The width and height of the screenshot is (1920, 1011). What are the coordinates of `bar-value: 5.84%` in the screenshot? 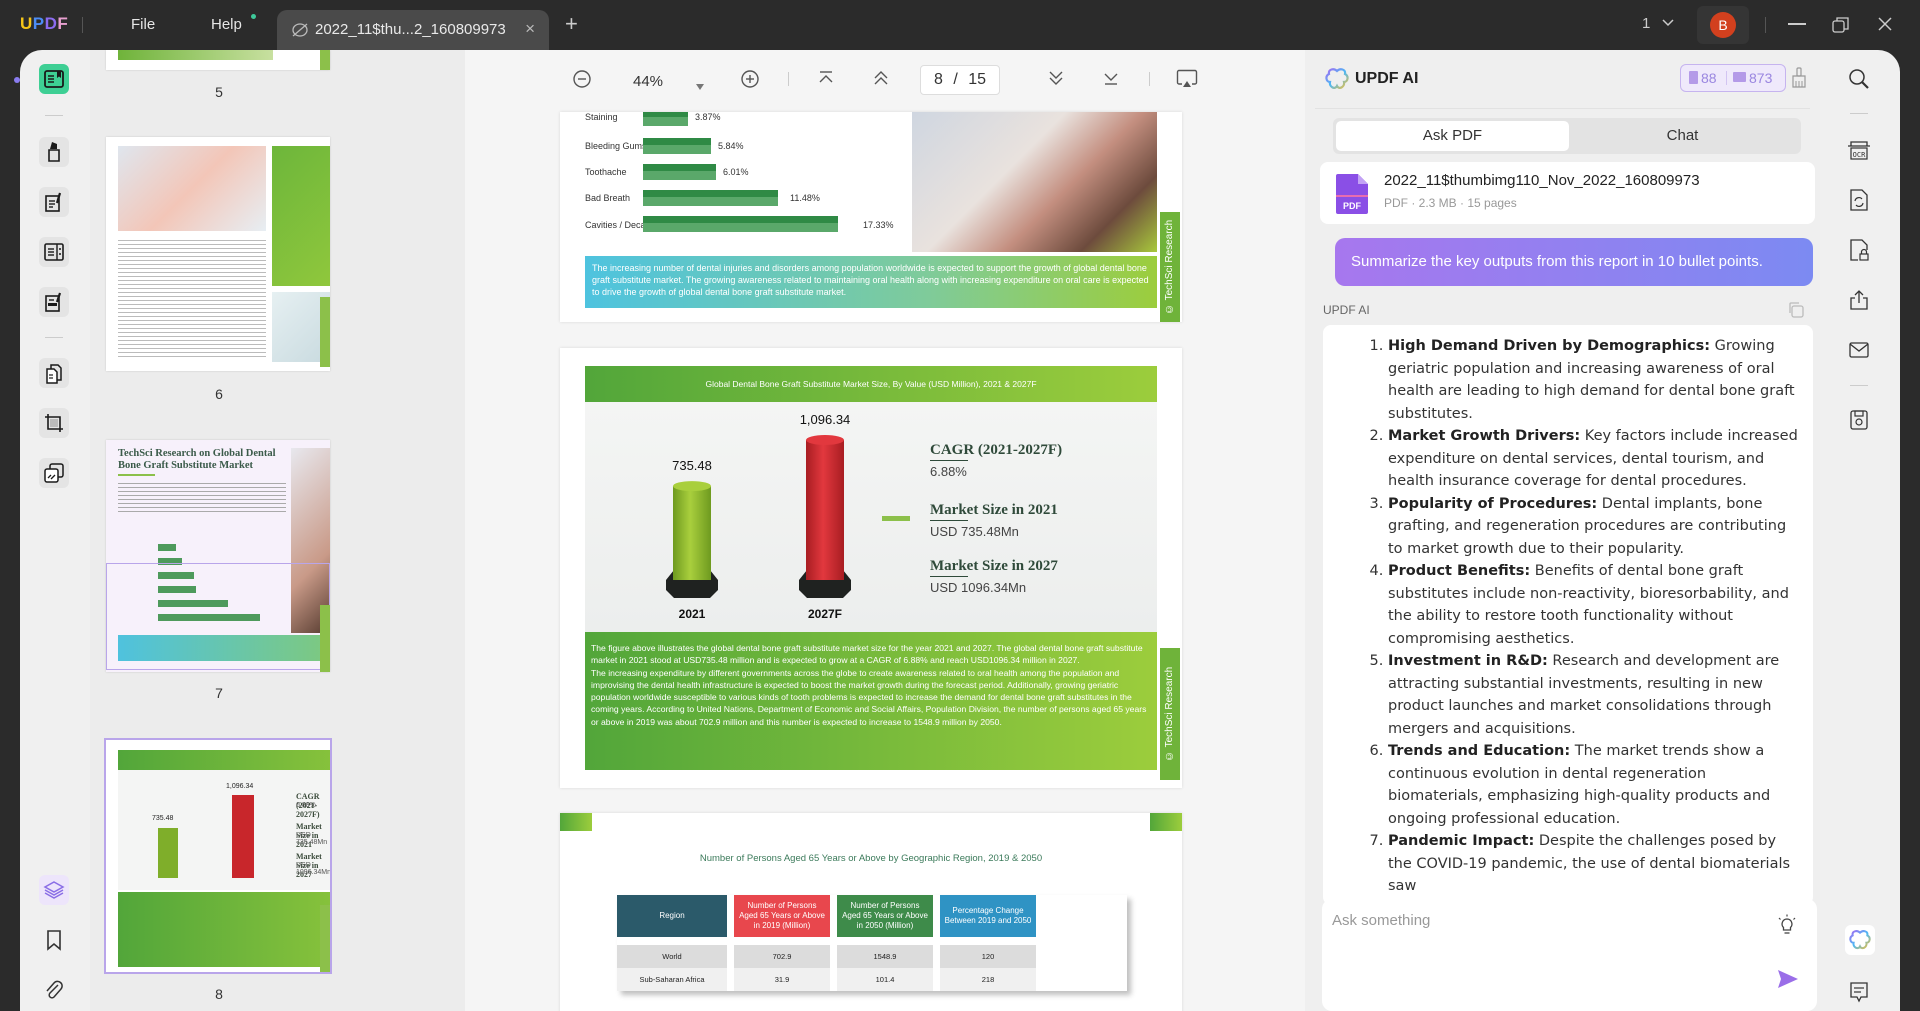 It's located at (731, 146).